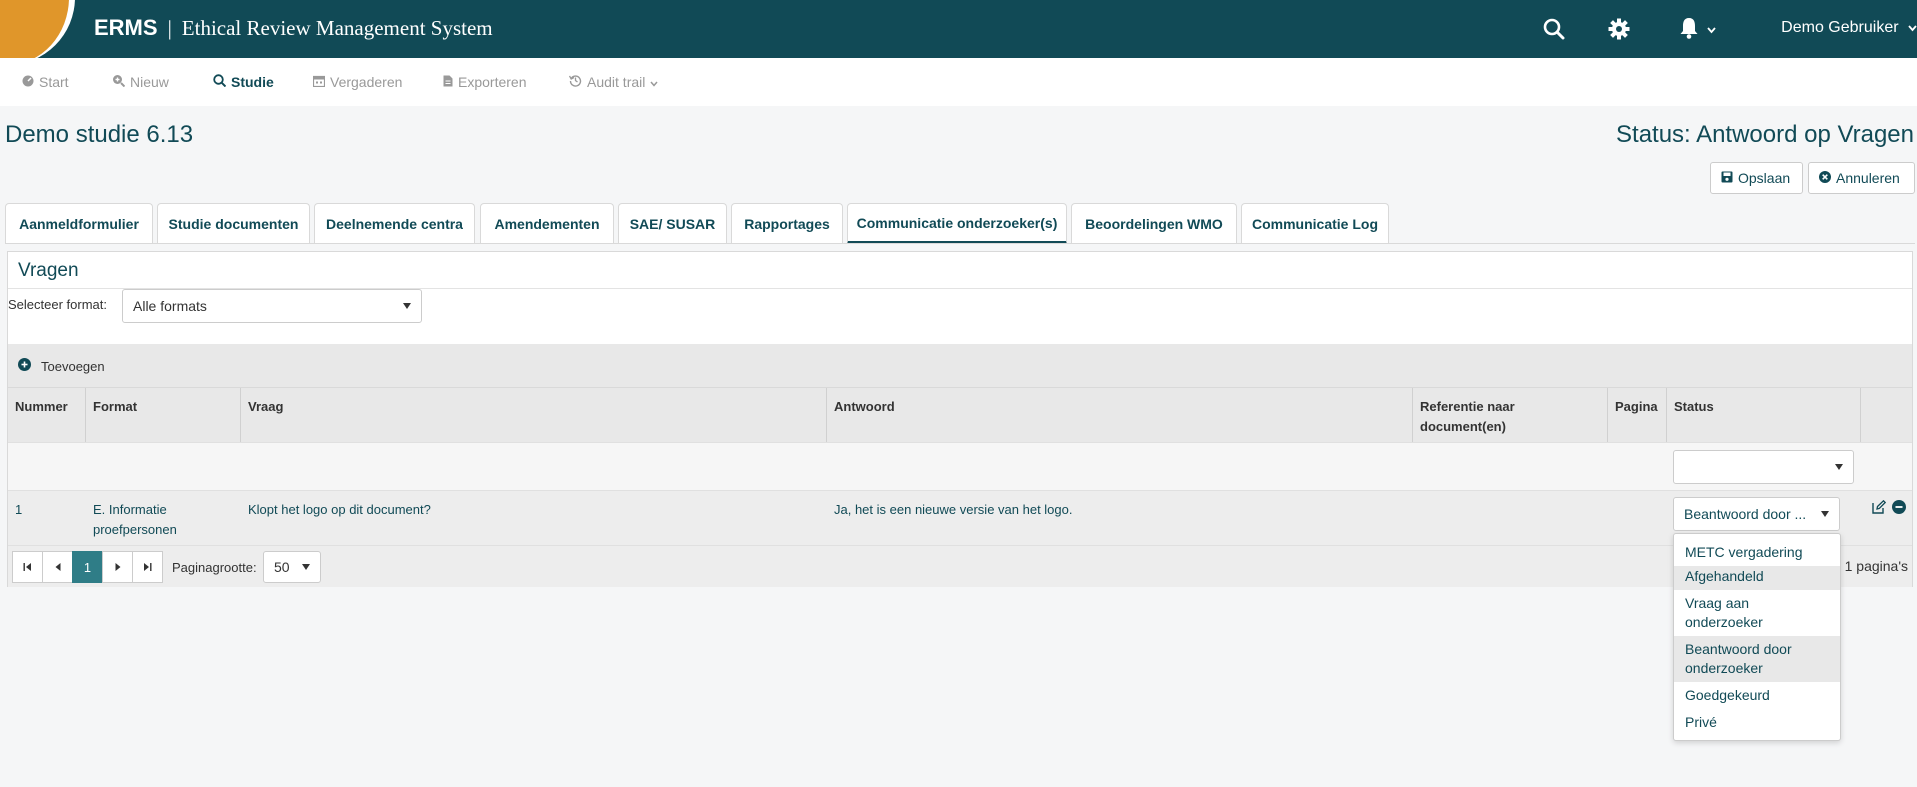  Describe the element at coordinates (960, 243) in the screenshot. I see `tabs-divider` at that location.